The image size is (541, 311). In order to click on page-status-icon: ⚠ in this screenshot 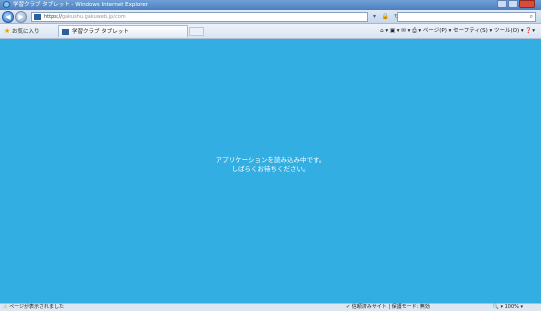, I will do `click(5, 307)`.